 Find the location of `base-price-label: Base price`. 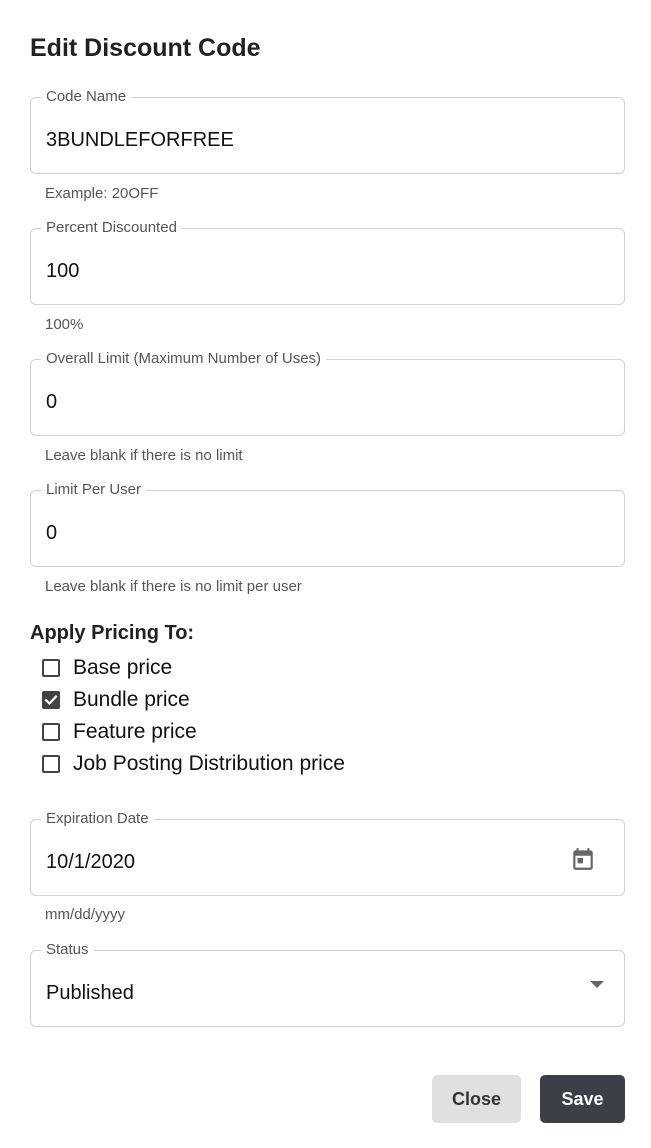

base-price-label: Base price is located at coordinates (122, 668).